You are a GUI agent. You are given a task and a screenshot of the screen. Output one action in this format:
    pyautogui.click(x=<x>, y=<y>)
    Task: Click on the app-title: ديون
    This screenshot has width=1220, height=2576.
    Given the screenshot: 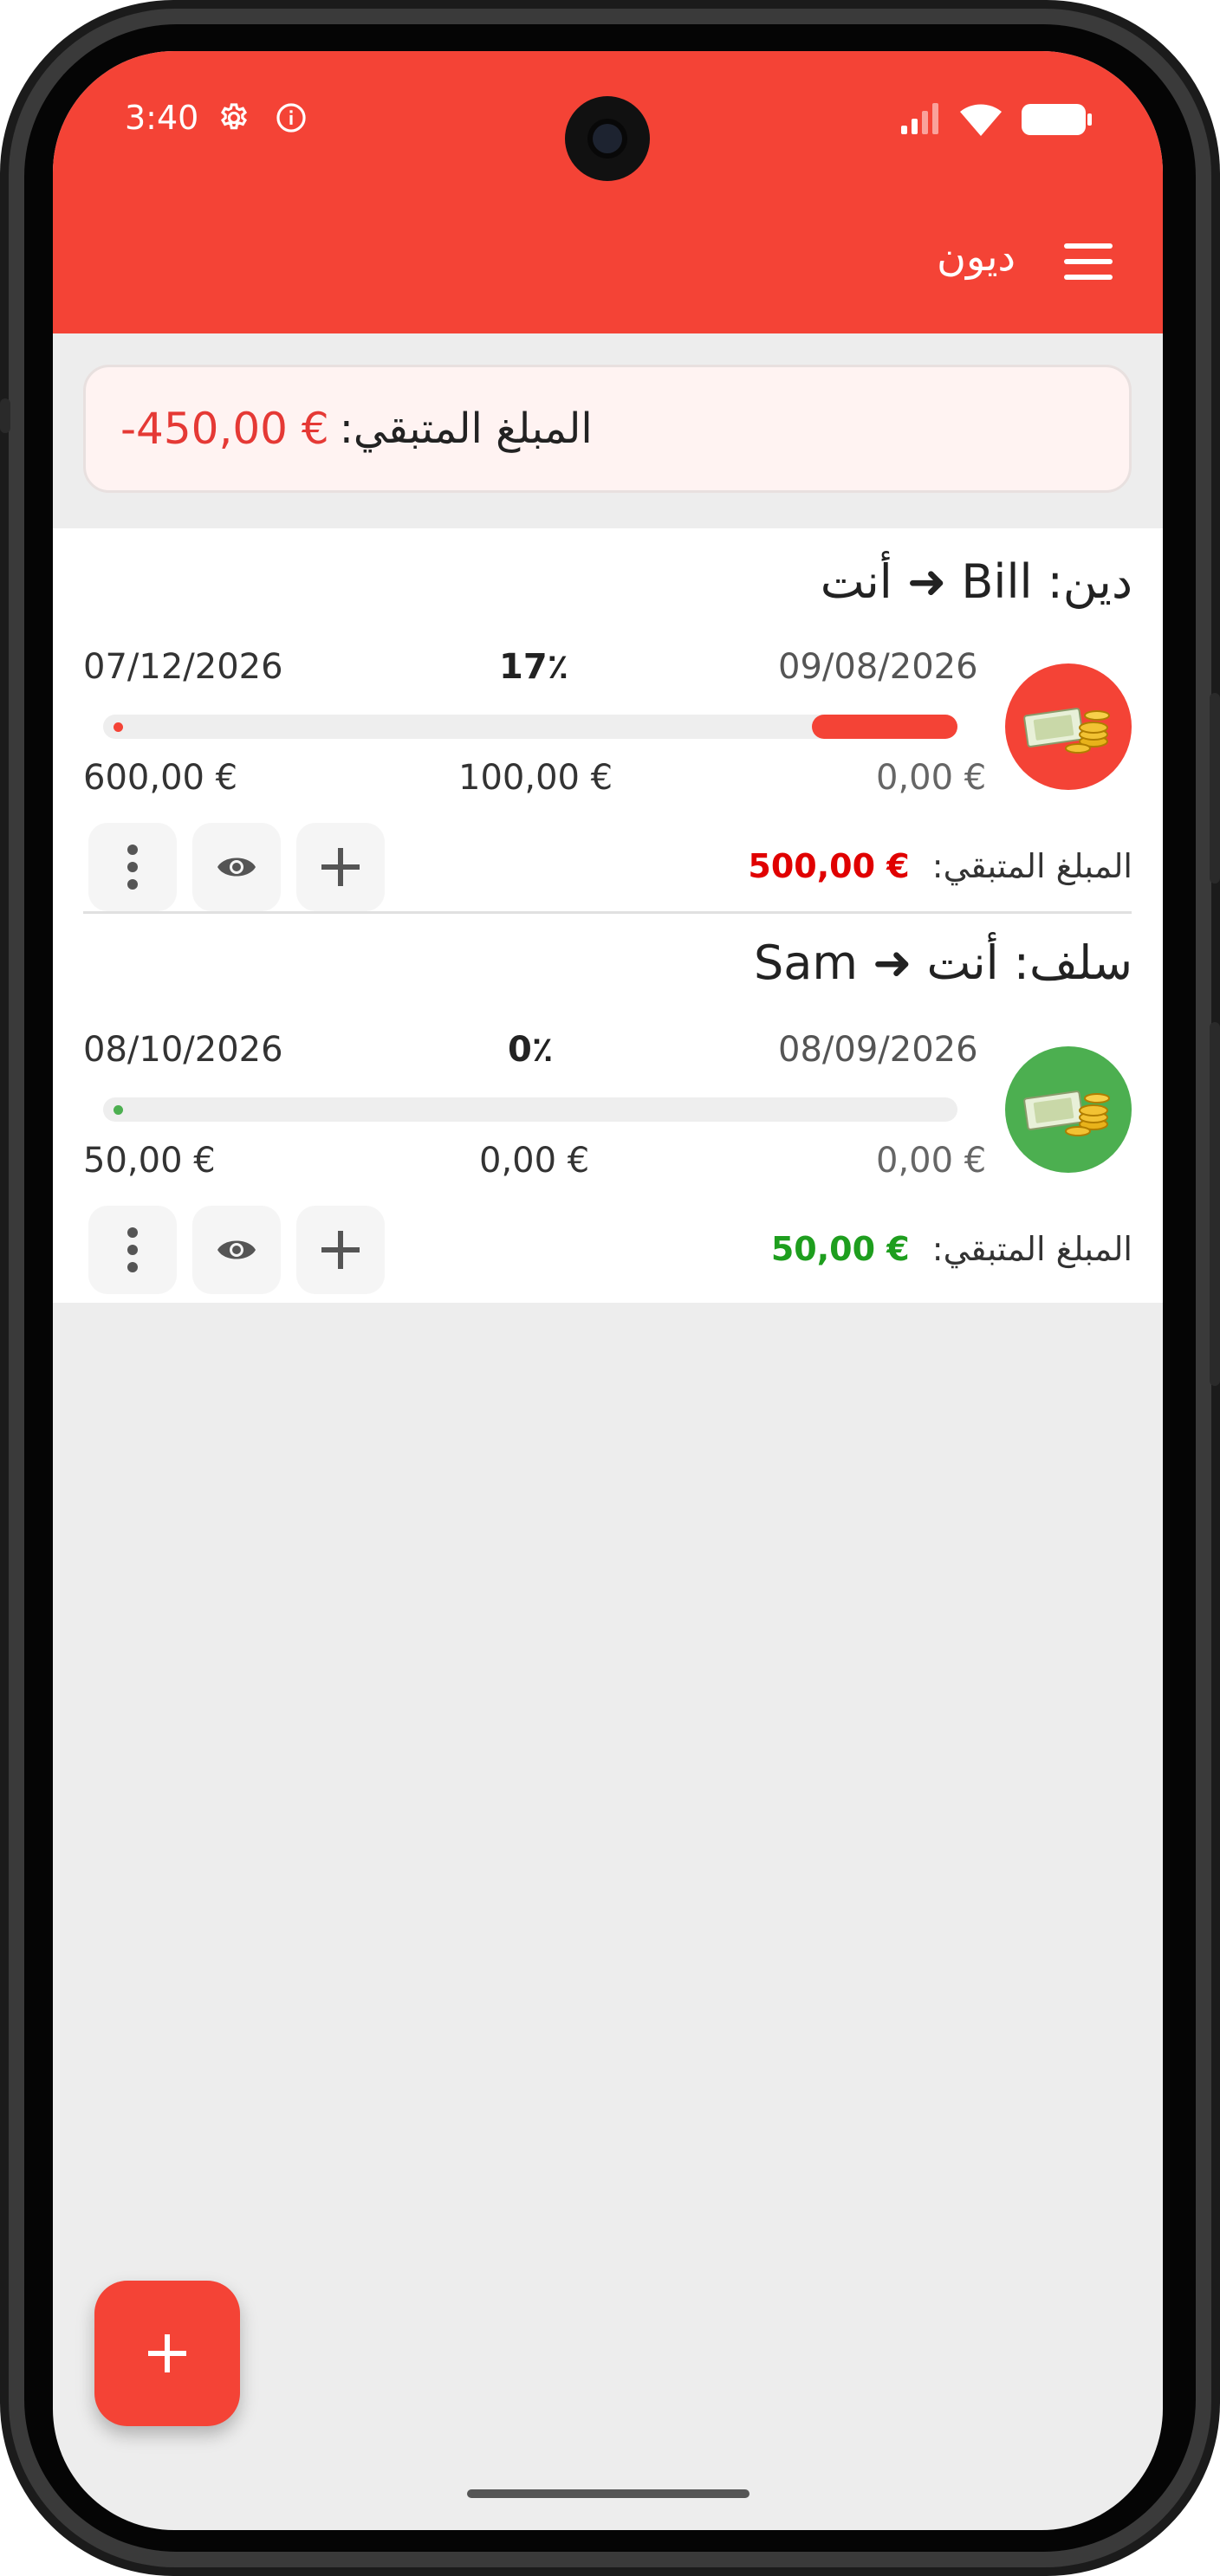 What is the action you would take?
    pyautogui.click(x=976, y=256)
    